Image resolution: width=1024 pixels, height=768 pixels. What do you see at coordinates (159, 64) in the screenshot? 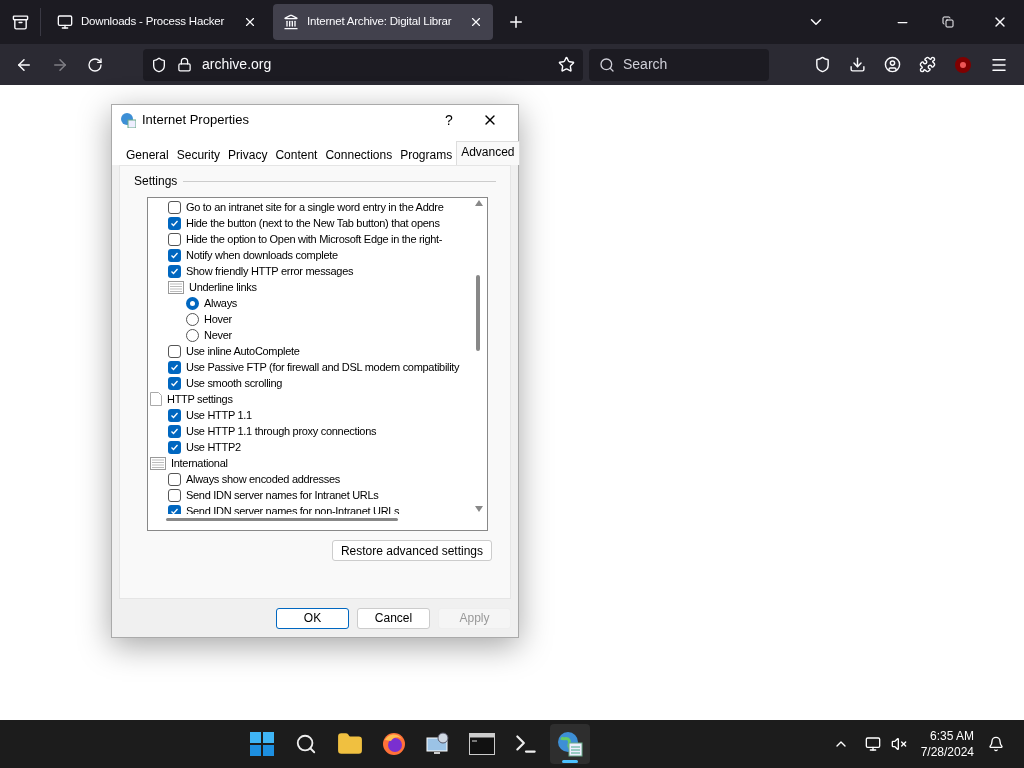
I see `shield-icon` at bounding box center [159, 64].